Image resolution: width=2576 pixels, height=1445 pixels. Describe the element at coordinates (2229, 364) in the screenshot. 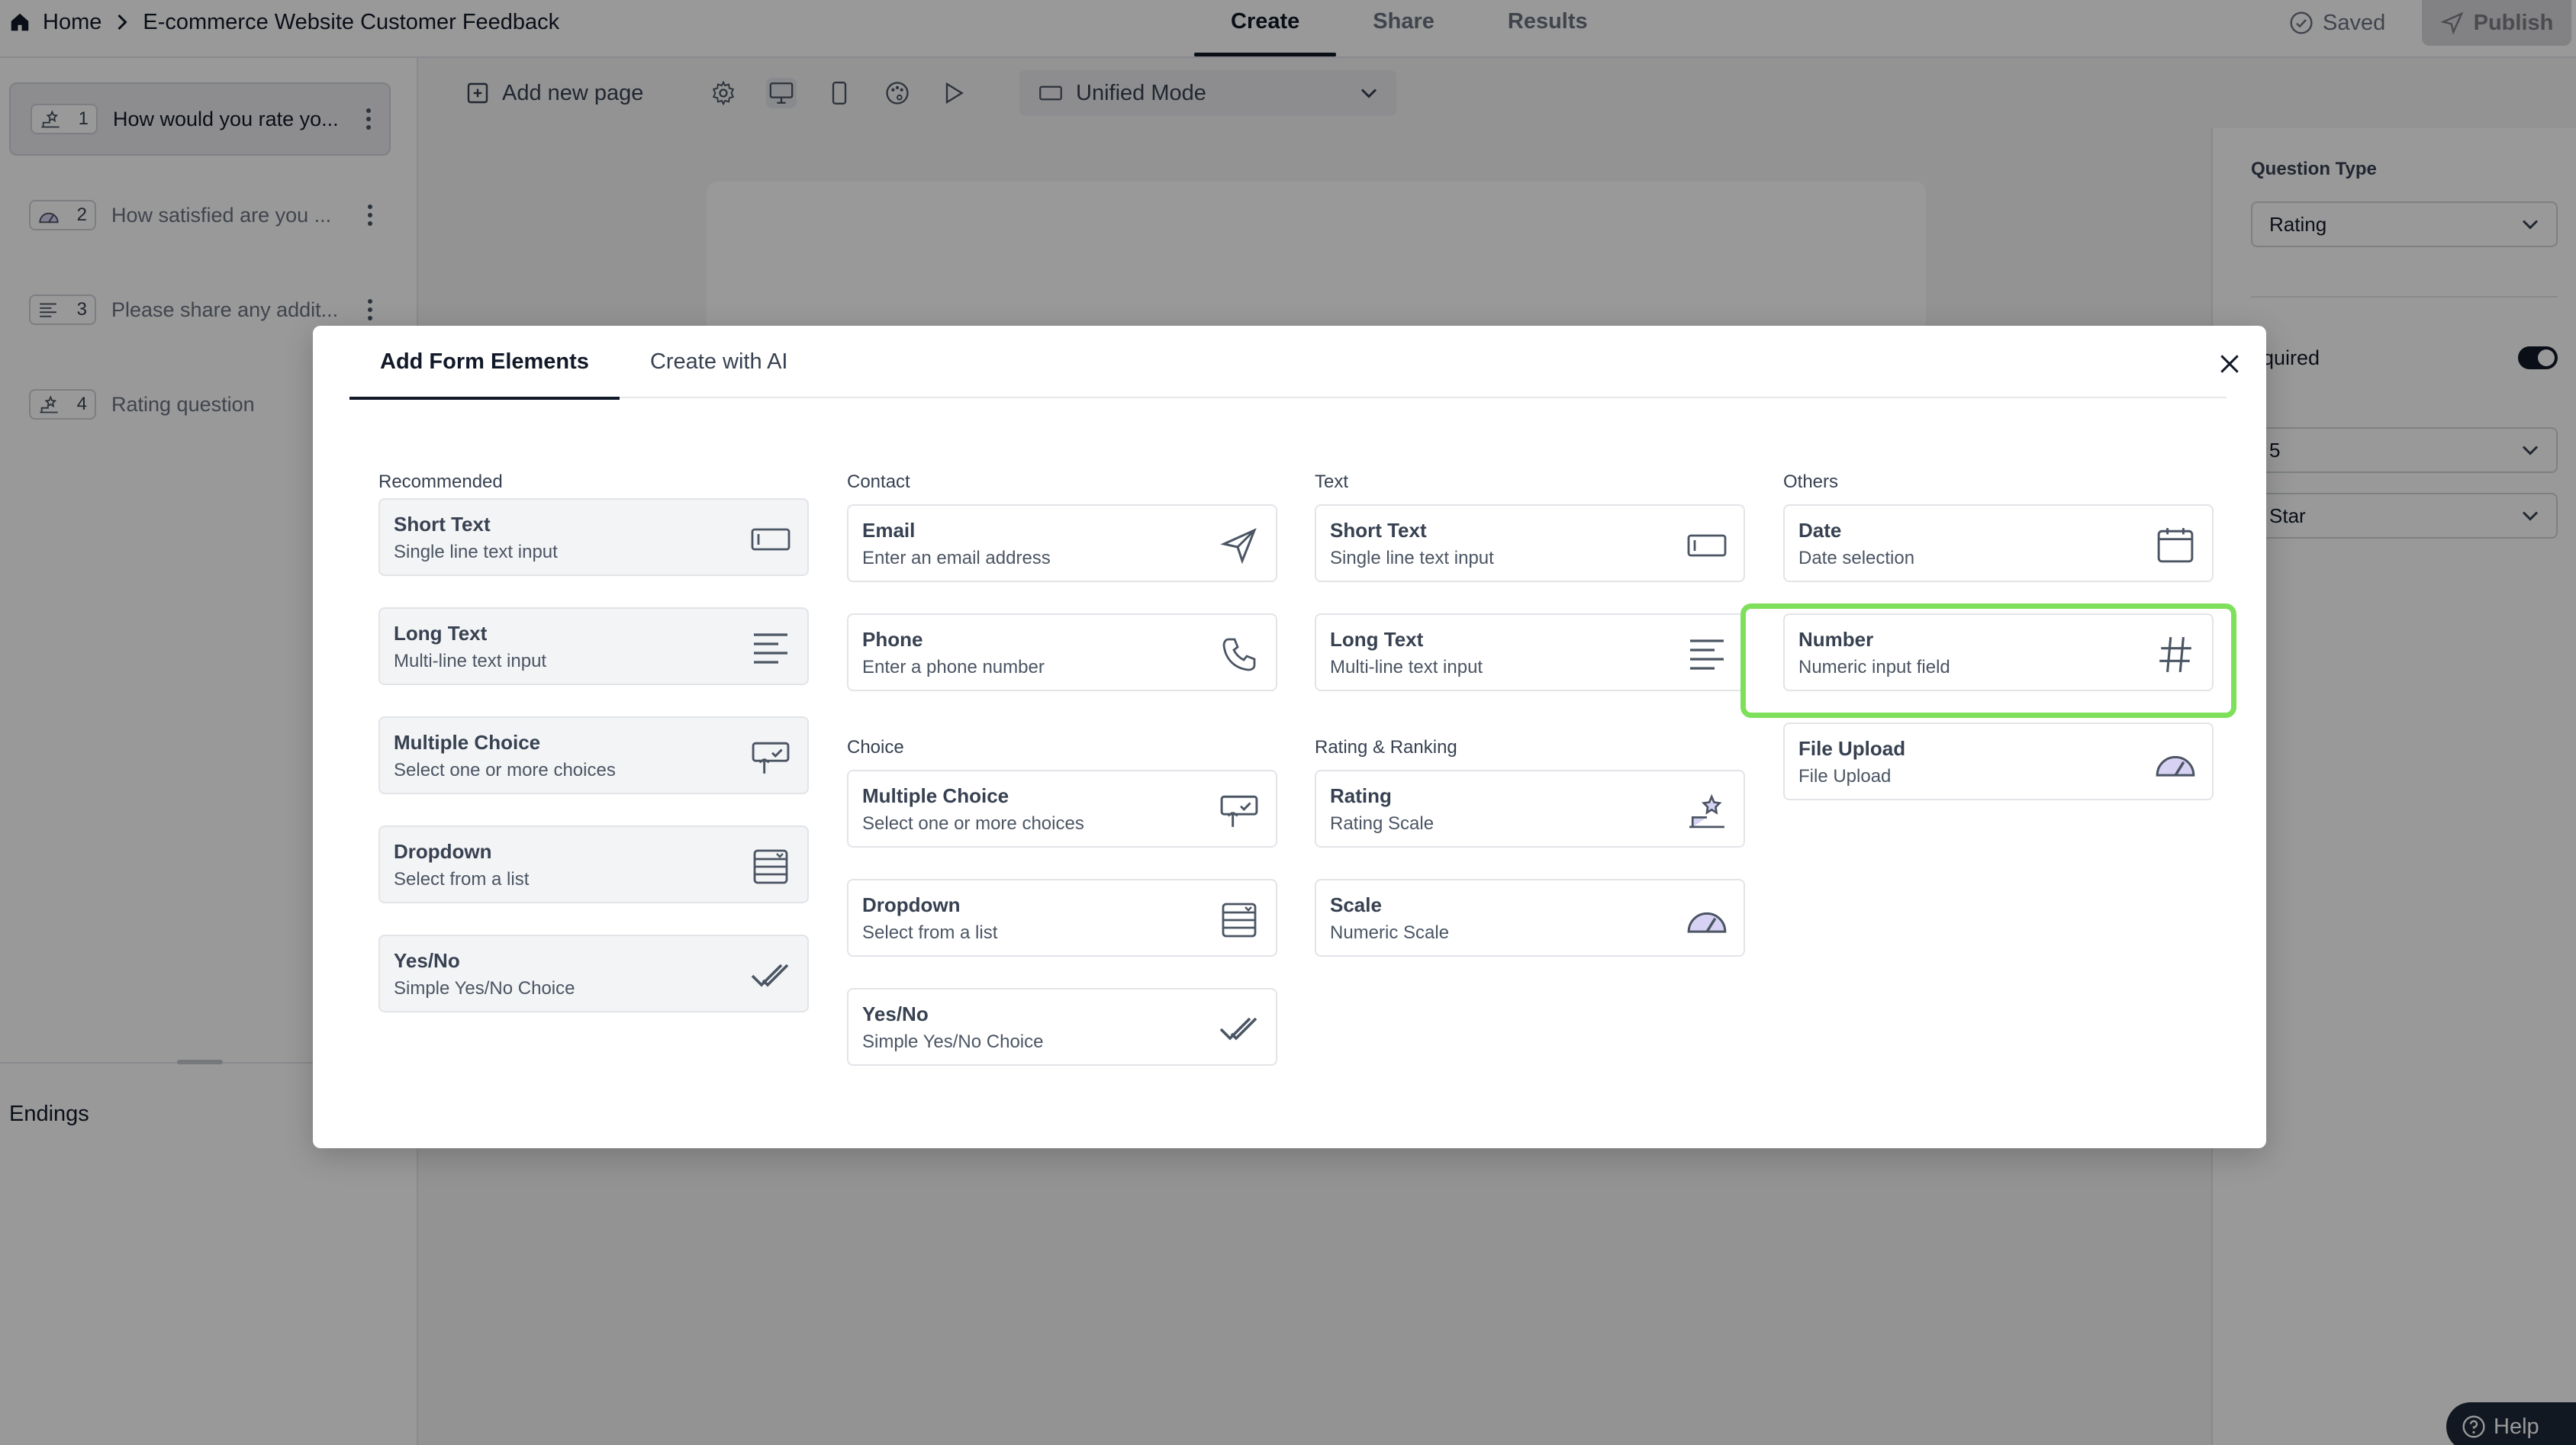

I see `close-icon` at that location.